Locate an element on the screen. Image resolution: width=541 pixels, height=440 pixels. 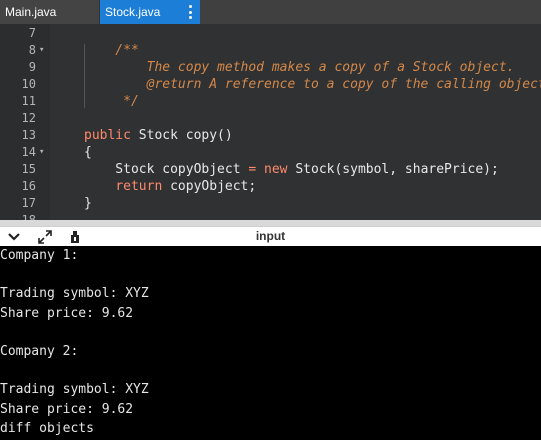
line-number: 8 is located at coordinates (32, 50).